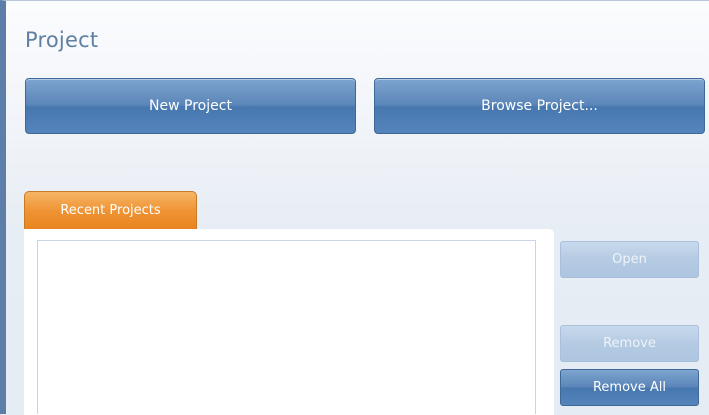 The image size is (709, 415). Describe the element at coordinates (629, 259) in the screenshot. I see `open-button: Open` at that location.